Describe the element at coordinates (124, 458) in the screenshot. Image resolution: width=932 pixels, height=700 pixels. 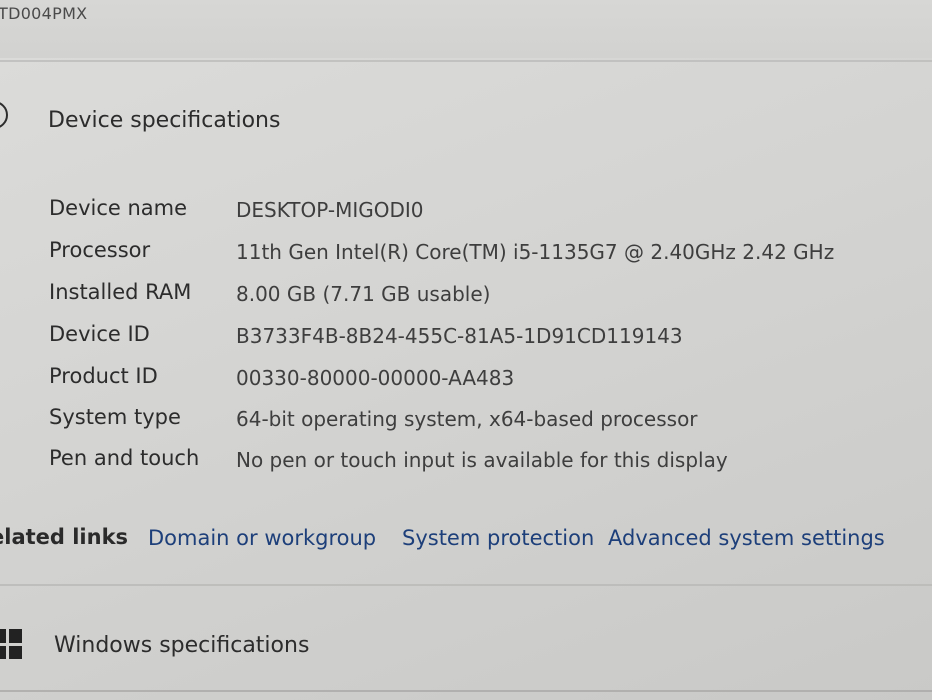
I see `spec-label-pen-and-touch: Pen and touch` at that location.